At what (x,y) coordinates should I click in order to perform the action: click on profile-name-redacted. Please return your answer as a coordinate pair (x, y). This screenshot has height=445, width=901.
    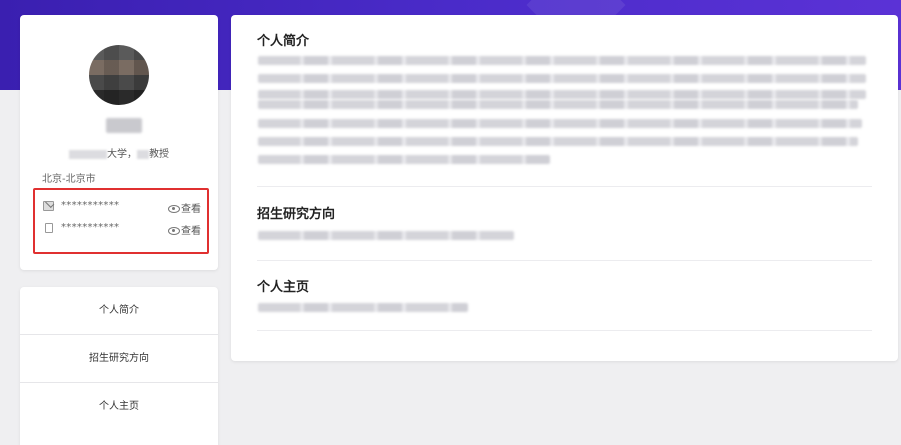
    Looking at the image, I should click on (124, 125).